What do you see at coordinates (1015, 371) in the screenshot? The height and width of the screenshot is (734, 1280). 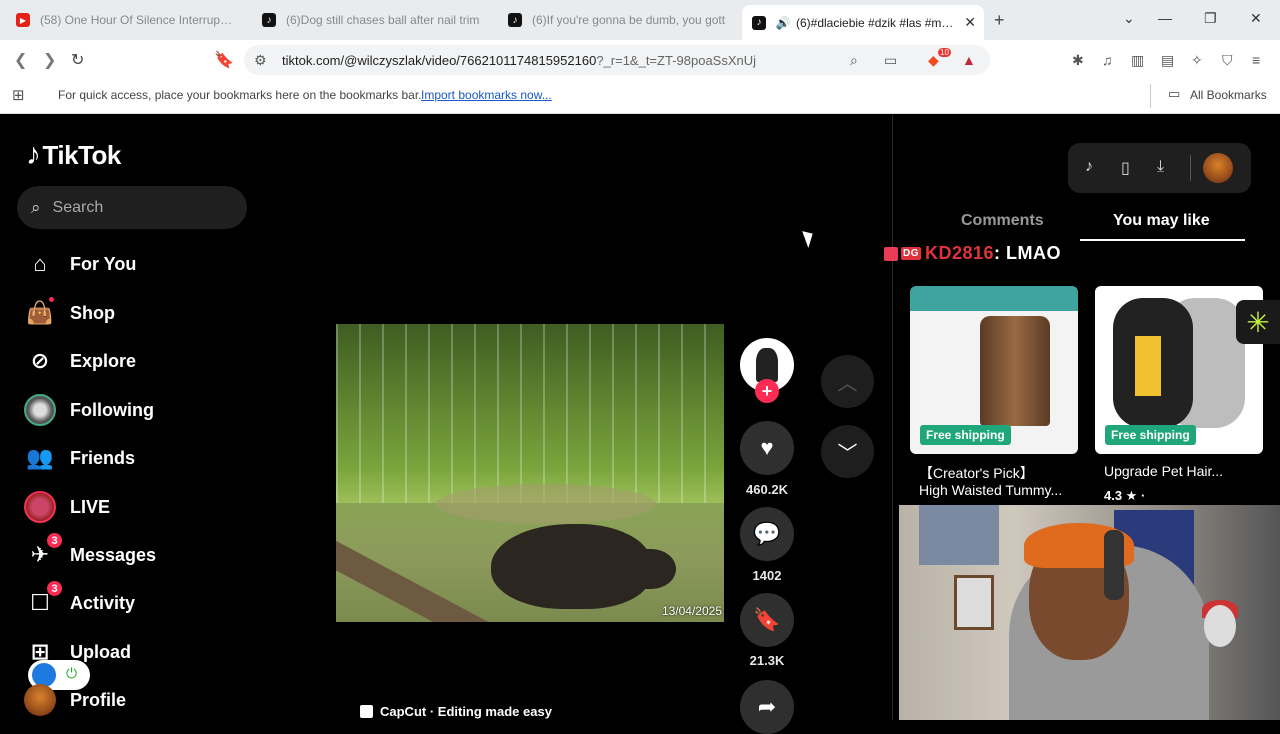 I see `product-image-skirt` at bounding box center [1015, 371].